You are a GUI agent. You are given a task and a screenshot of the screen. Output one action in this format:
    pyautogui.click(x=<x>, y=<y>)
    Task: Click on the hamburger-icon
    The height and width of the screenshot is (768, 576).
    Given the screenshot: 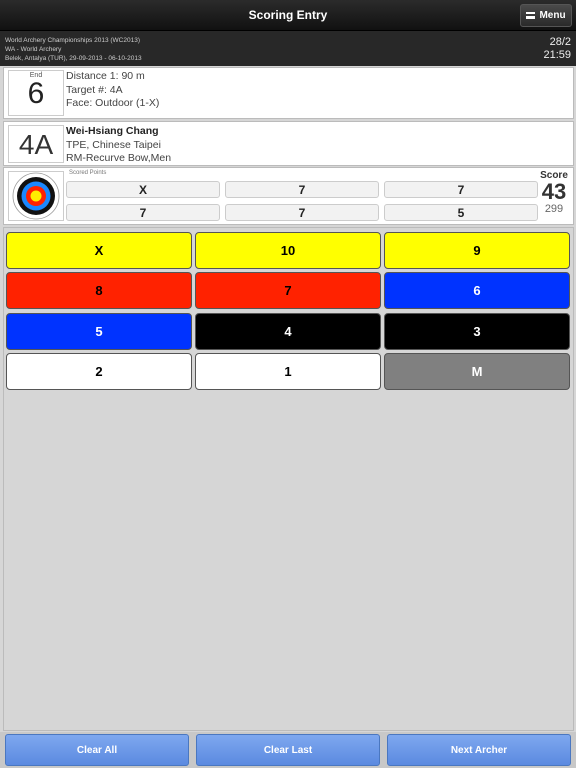 What is the action you would take?
    pyautogui.click(x=531, y=15)
    